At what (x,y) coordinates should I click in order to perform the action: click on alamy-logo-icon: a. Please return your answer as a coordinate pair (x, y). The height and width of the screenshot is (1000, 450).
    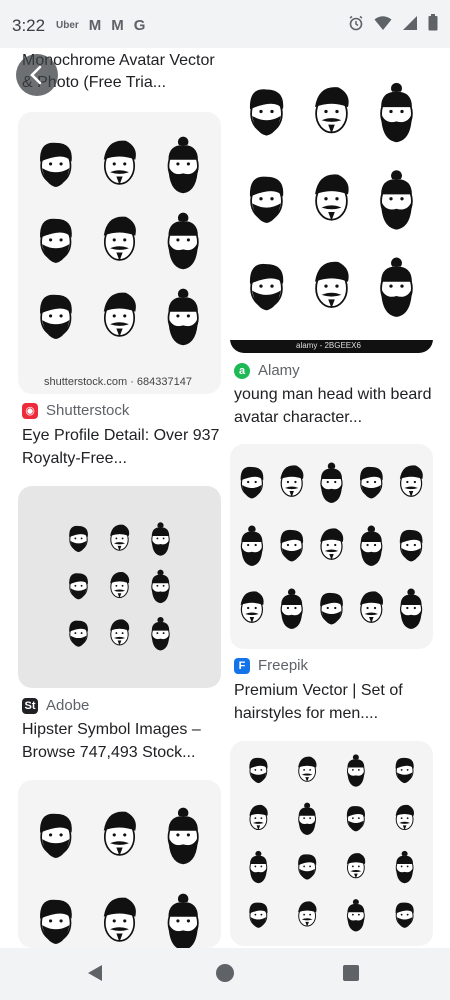
    Looking at the image, I should click on (242, 370).